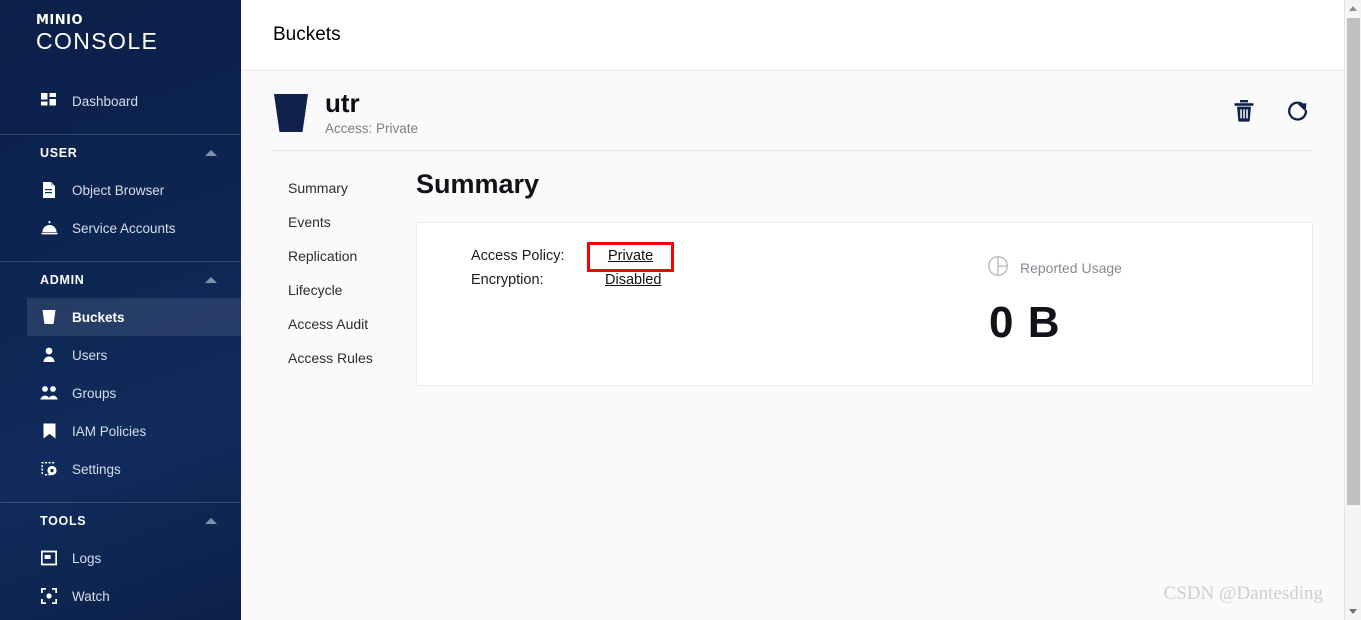 Image resolution: width=1361 pixels, height=620 pixels. I want to click on sidebar-section-tools: TOOLS, so click(120, 521).